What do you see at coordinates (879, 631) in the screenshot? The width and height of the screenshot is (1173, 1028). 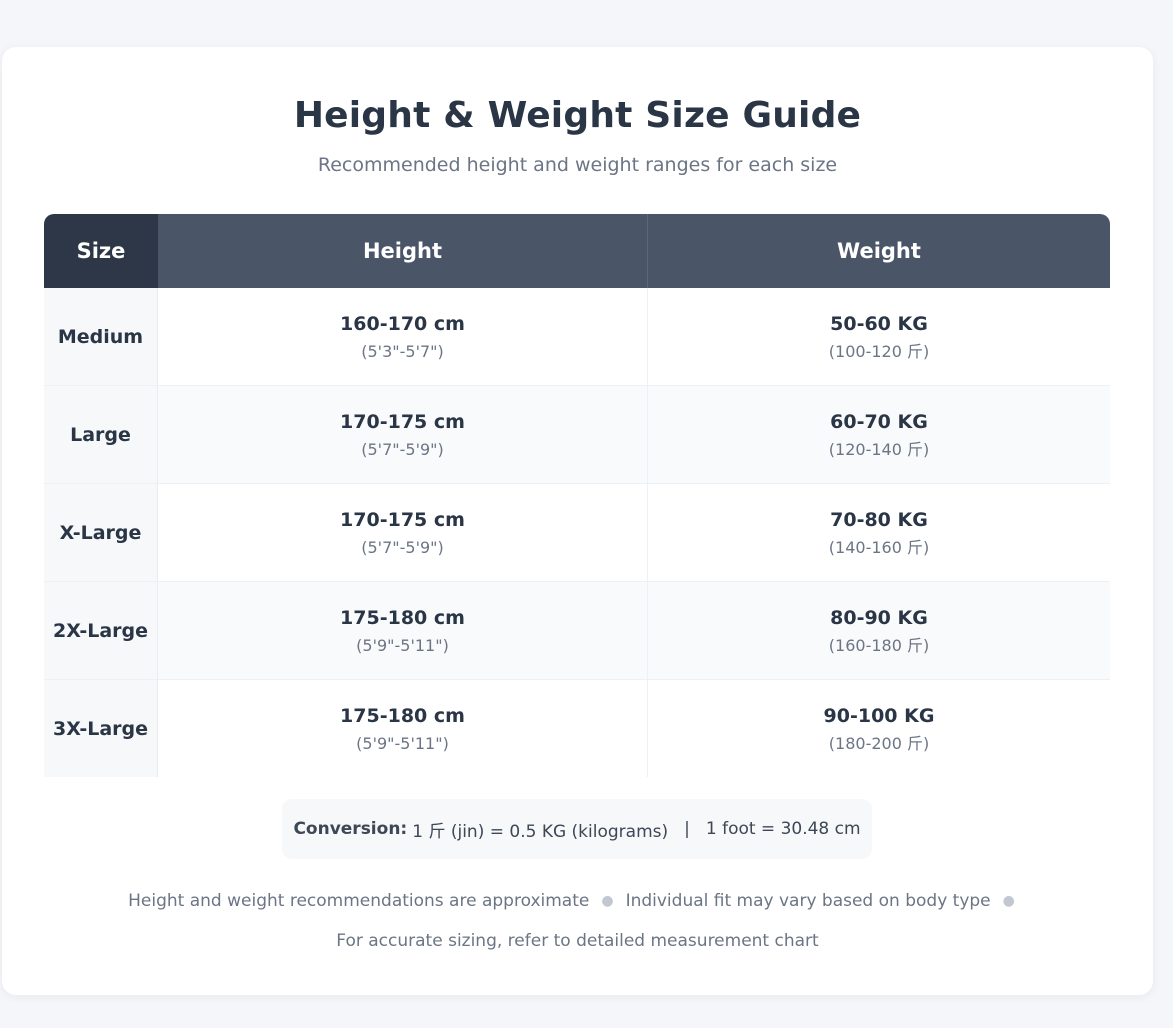 I see `weight-cell: 80-90 KG (160-180 斤)` at bounding box center [879, 631].